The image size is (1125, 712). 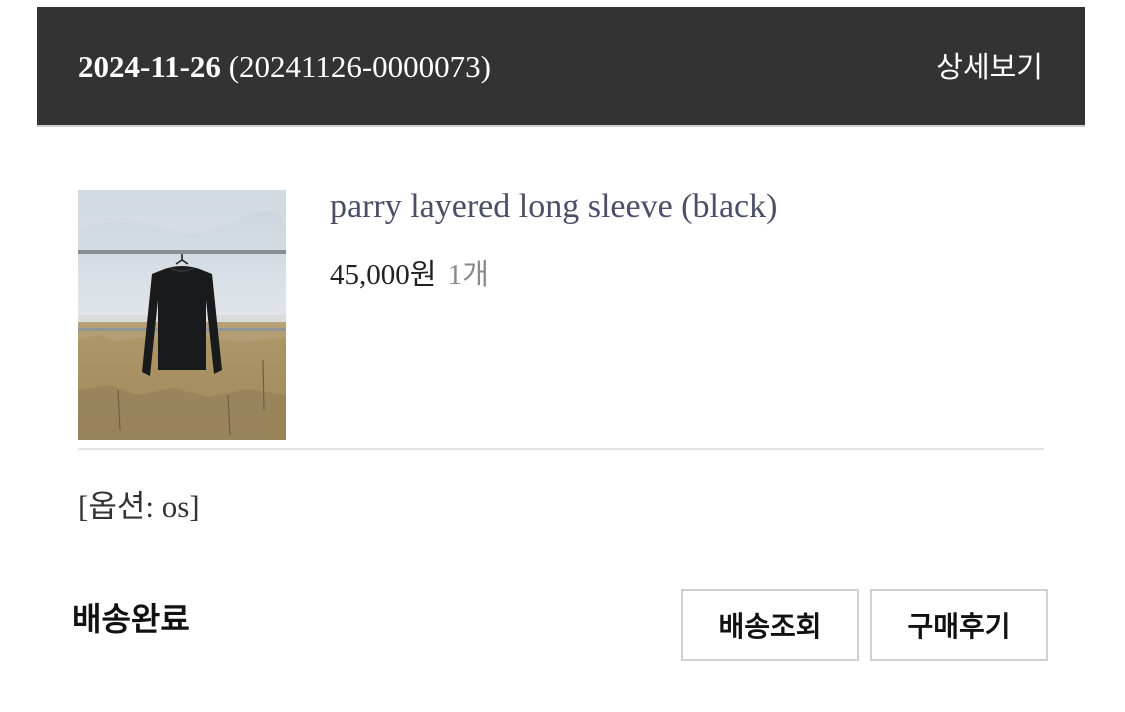 I want to click on product-option: [옵션: os], so click(x=139, y=506).